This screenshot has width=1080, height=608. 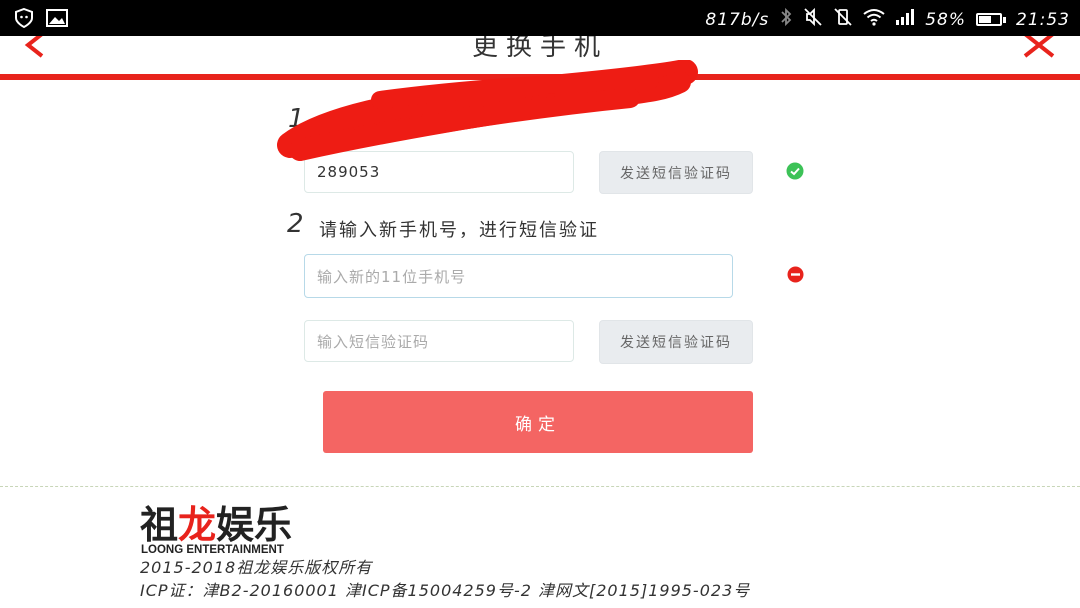 I want to click on sms-code-input: 输入短信验证码, so click(x=439, y=341).